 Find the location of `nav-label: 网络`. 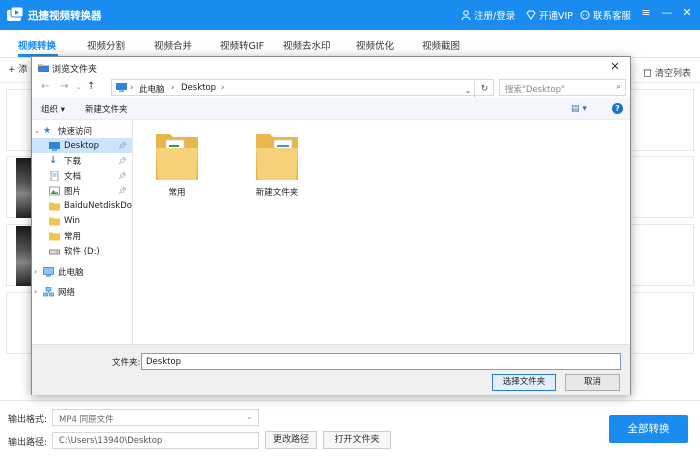

nav-label: 网络 is located at coordinates (67, 292).